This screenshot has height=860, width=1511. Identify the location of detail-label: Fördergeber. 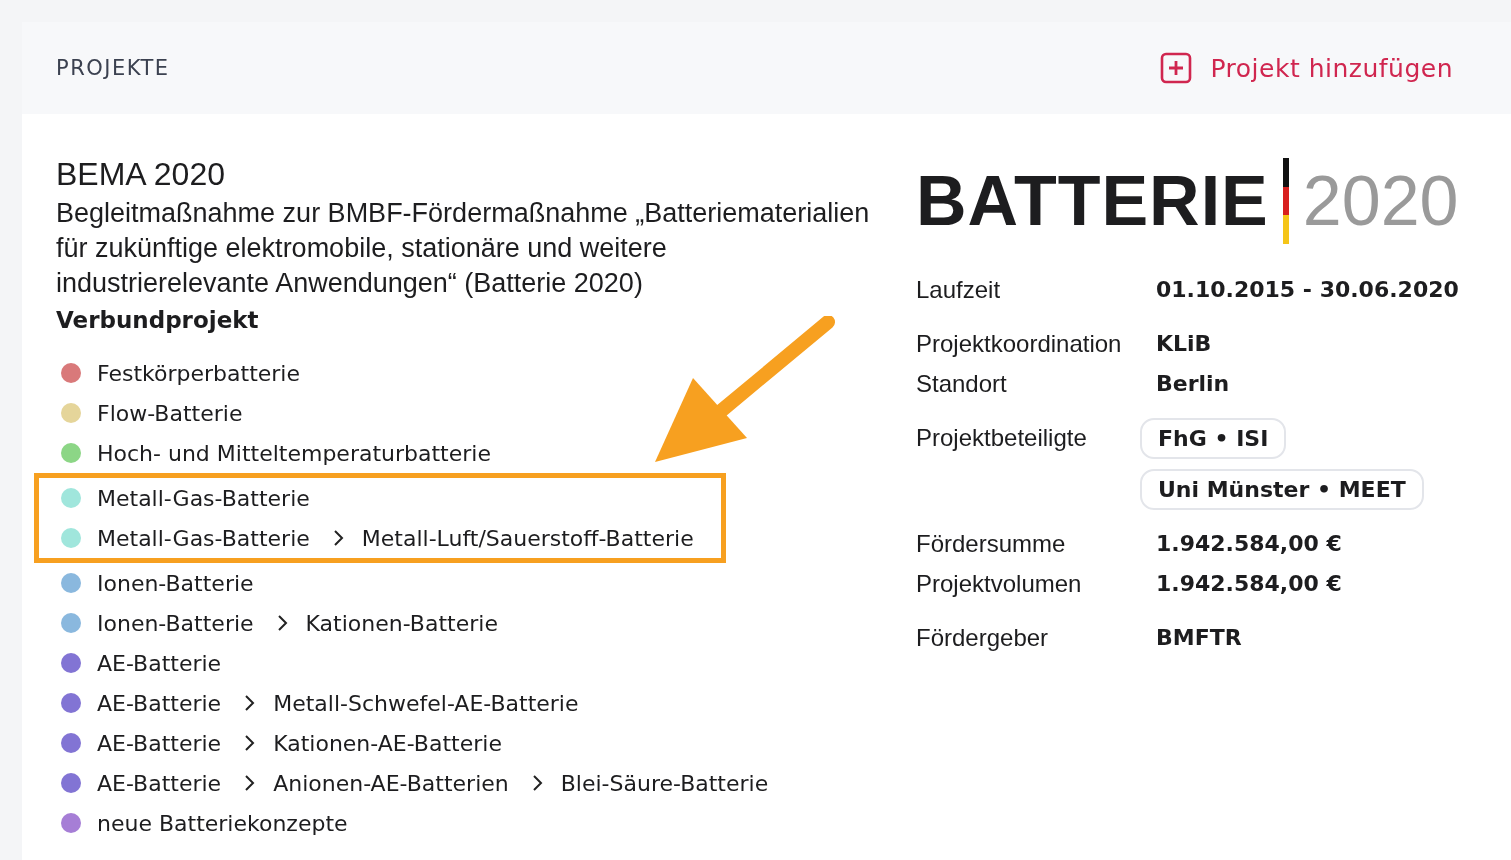
(983, 638).